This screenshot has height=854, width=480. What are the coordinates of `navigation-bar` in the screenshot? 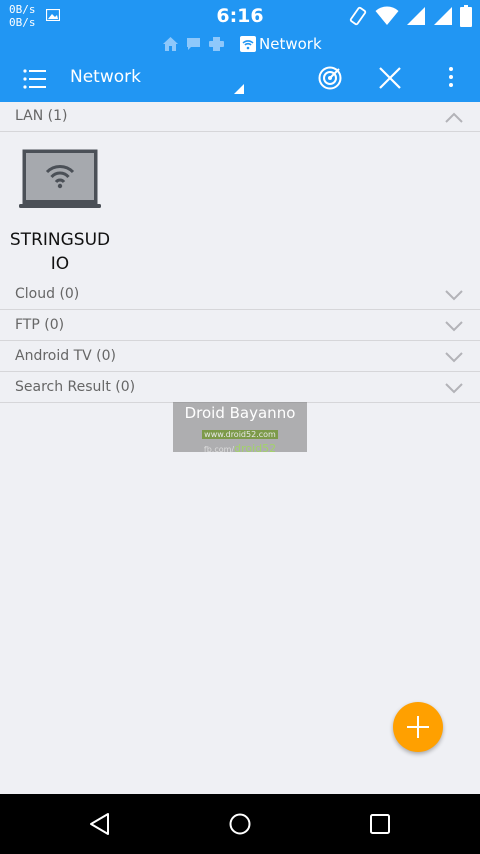 It's located at (240, 824).